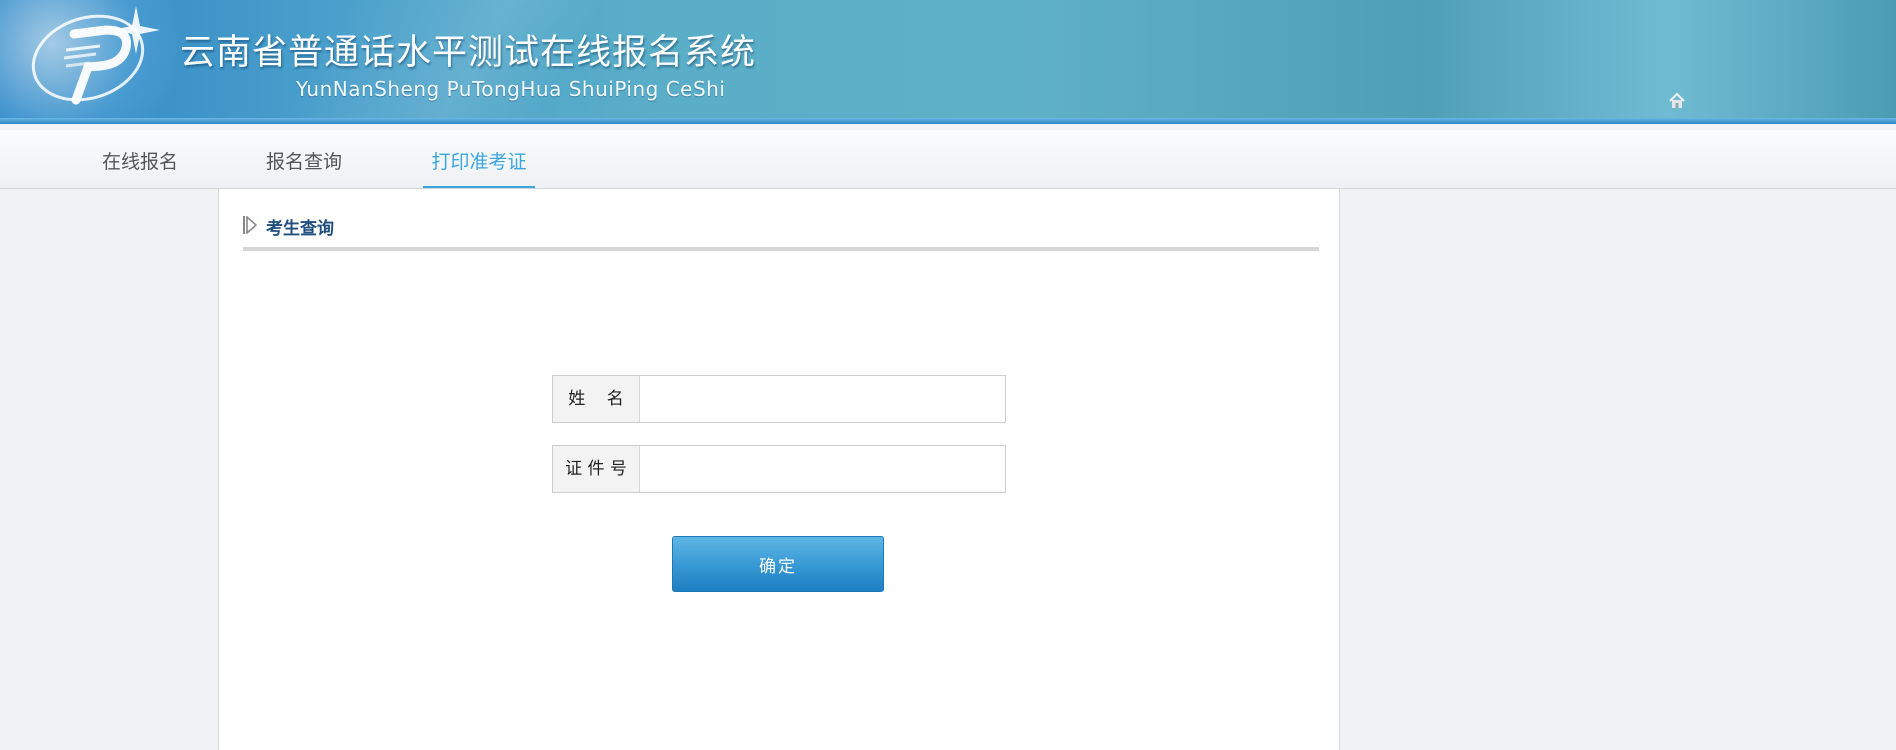 The width and height of the screenshot is (1896, 750). I want to click on nav-tab-online-registration: 在线报名, so click(140, 158).